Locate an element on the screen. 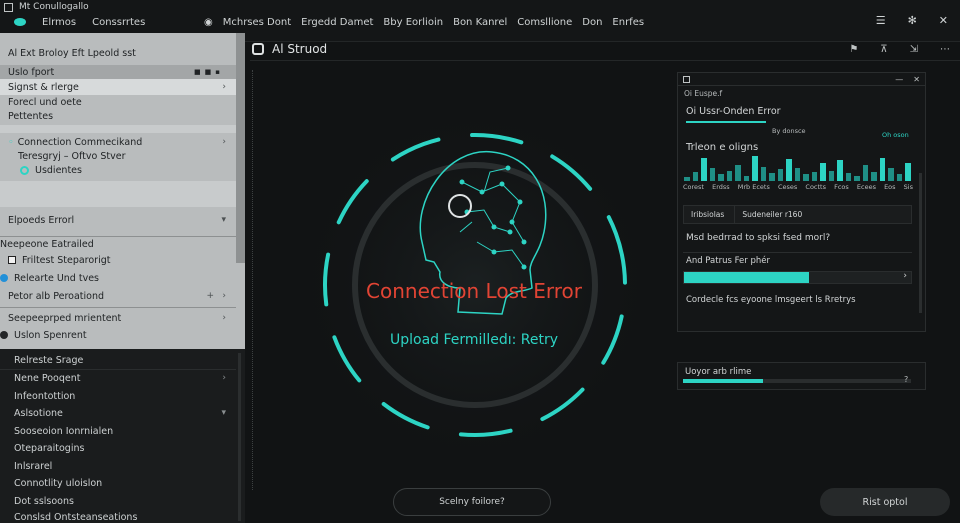 Image resolution: width=960 pixels, height=523 pixels. left-scrollbar is located at coordinates (240, 148).